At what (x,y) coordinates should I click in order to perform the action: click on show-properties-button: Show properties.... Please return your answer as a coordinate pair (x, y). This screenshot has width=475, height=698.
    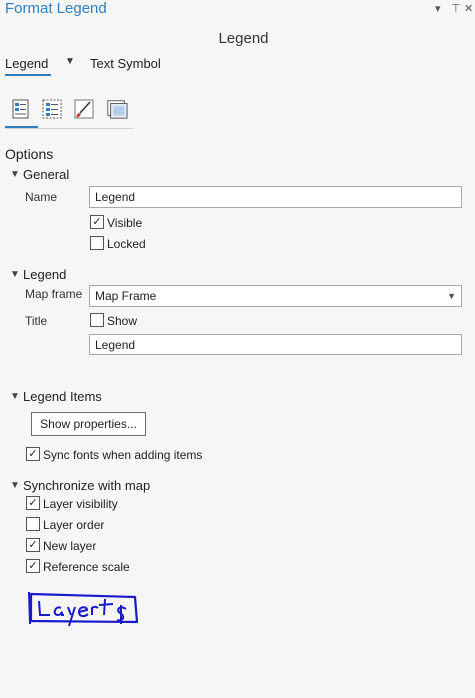
    Looking at the image, I should click on (88, 424).